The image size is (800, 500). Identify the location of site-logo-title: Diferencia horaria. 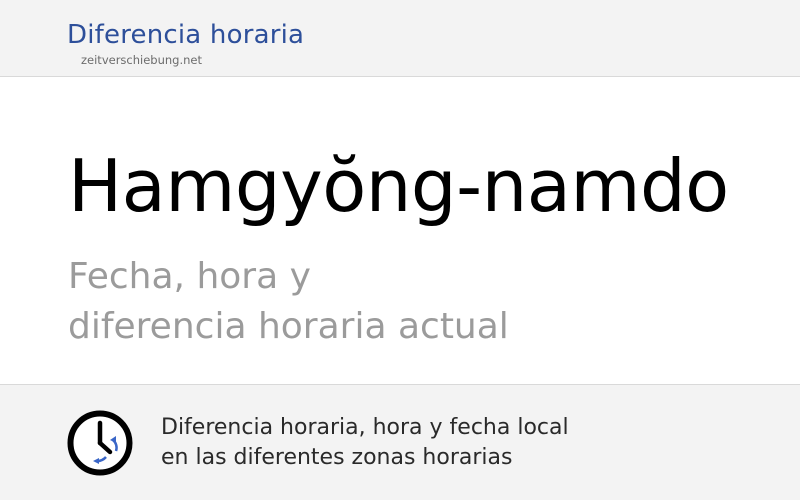
(185, 35).